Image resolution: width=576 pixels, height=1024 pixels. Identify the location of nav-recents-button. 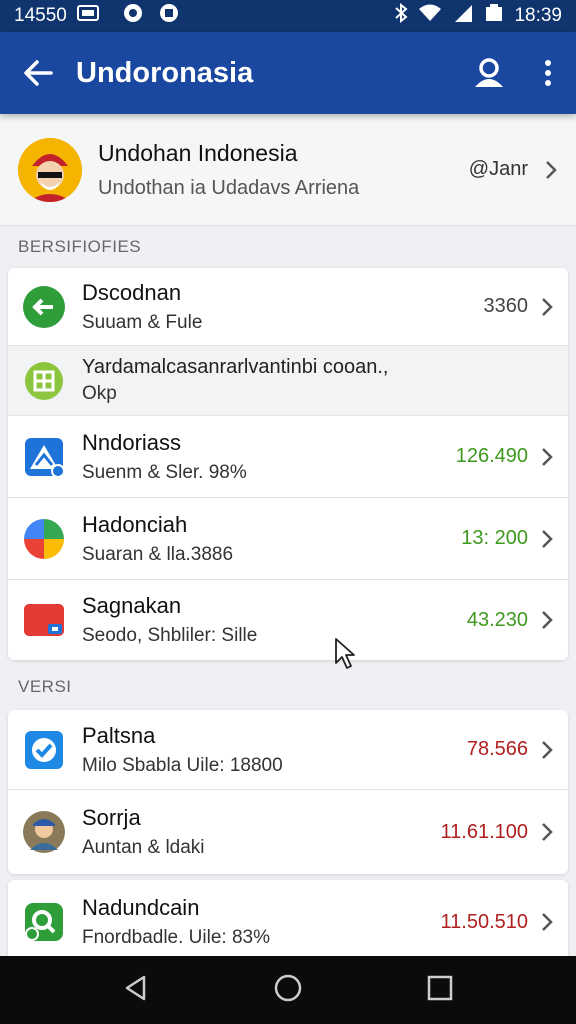
(440, 990).